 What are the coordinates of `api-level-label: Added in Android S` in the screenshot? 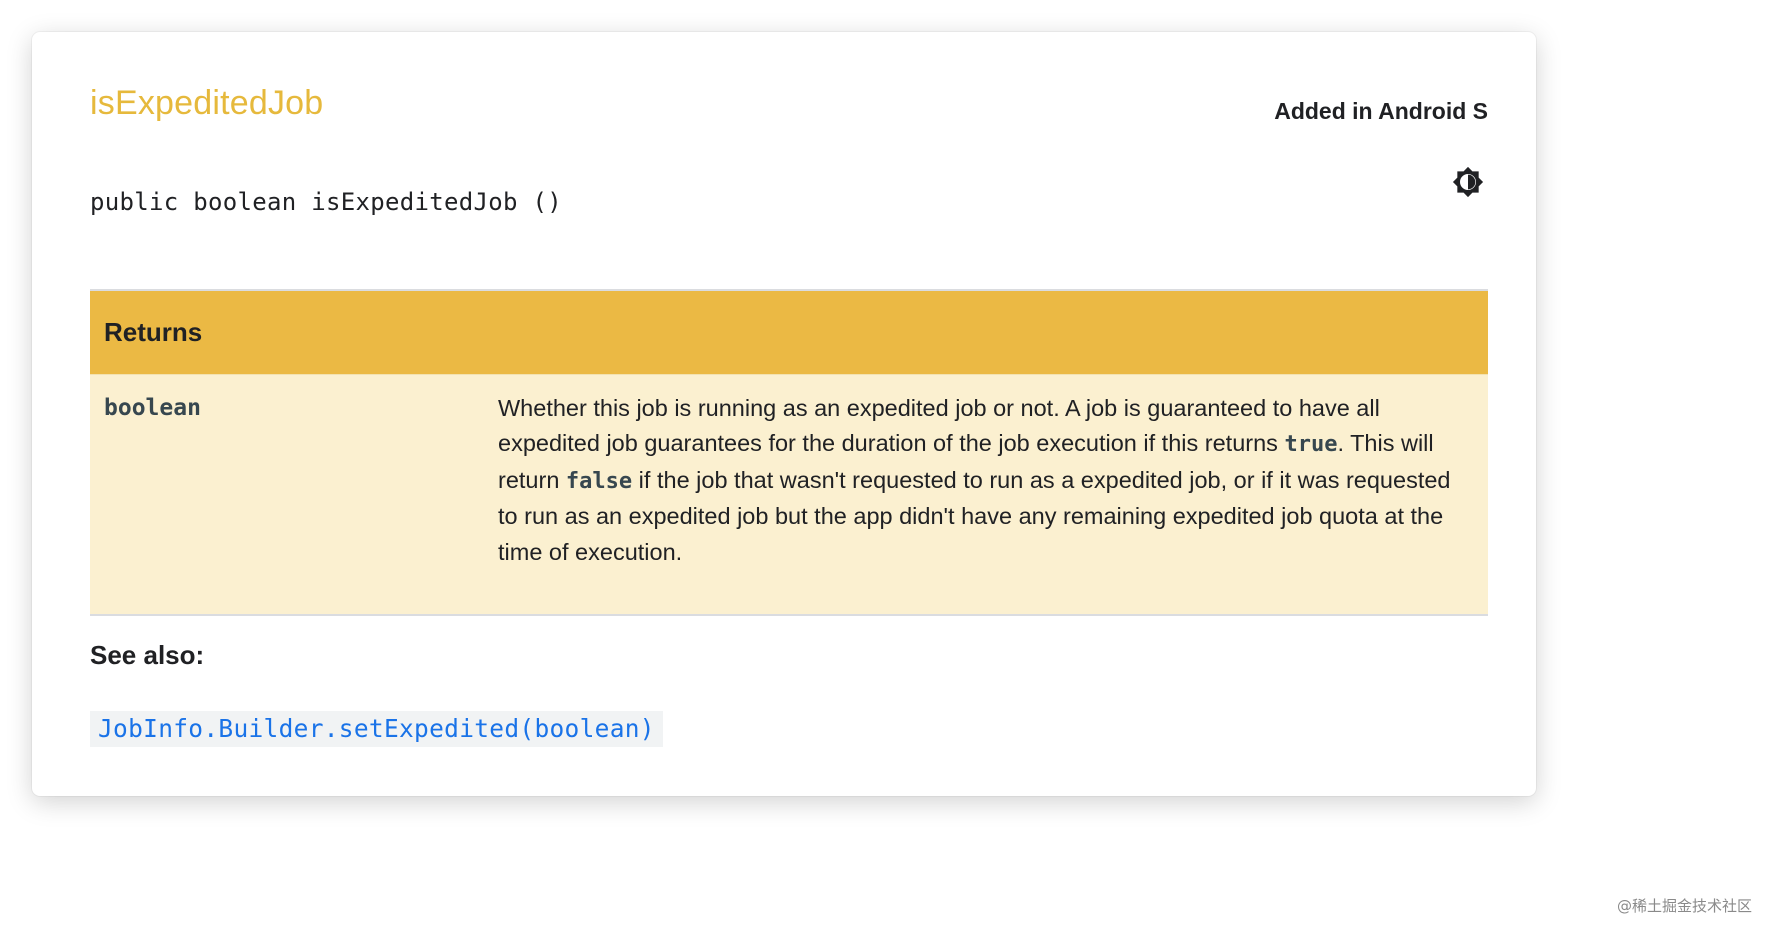 It's located at (1381, 111).